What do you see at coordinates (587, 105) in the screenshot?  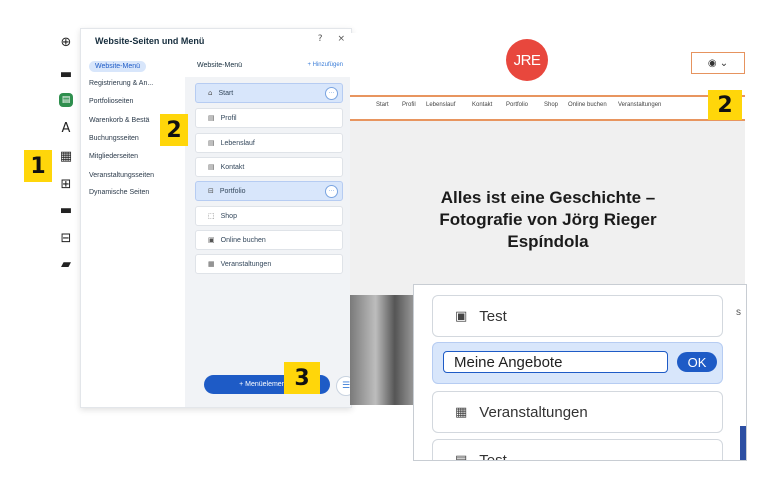 I see `nav-link: Online buchen` at bounding box center [587, 105].